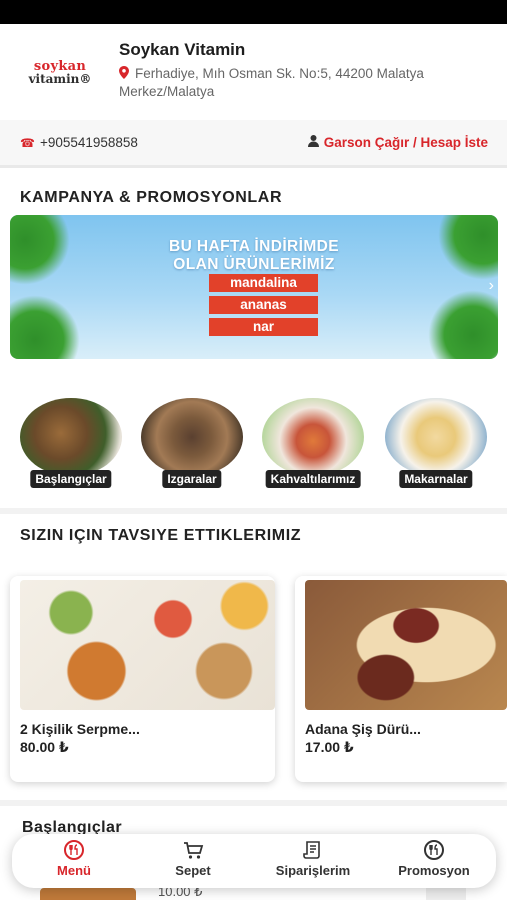  I want to click on product-price: 17.00 ₺, so click(329, 747).